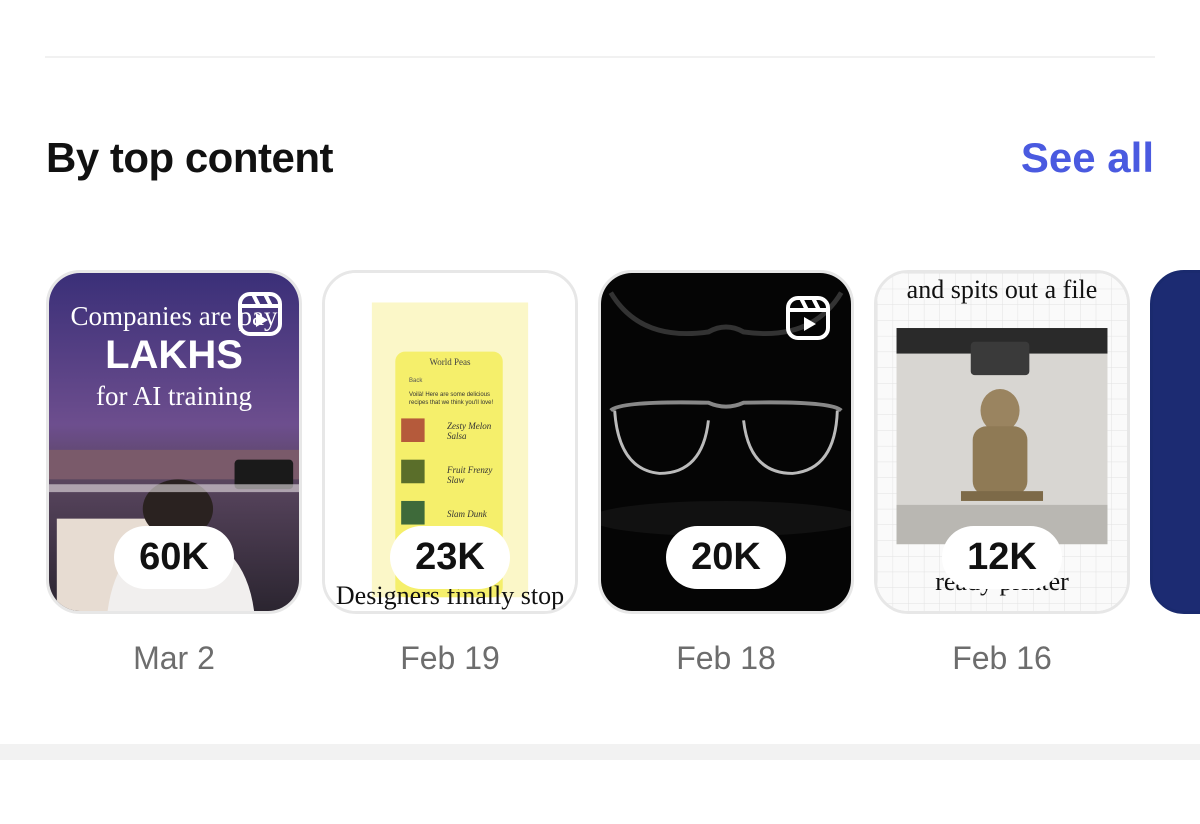 The height and width of the screenshot is (824, 1200). Describe the element at coordinates (1087, 158) in the screenshot. I see `see-all-link: See all` at that location.